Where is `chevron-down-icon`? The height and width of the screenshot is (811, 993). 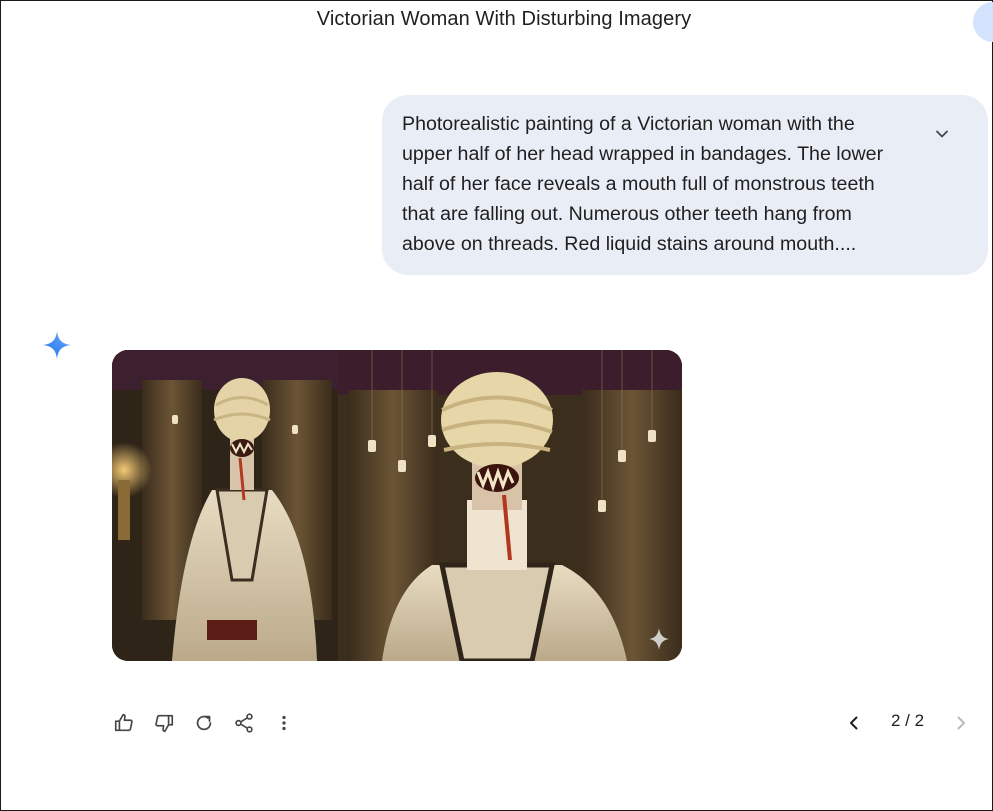
chevron-down-icon is located at coordinates (942, 134).